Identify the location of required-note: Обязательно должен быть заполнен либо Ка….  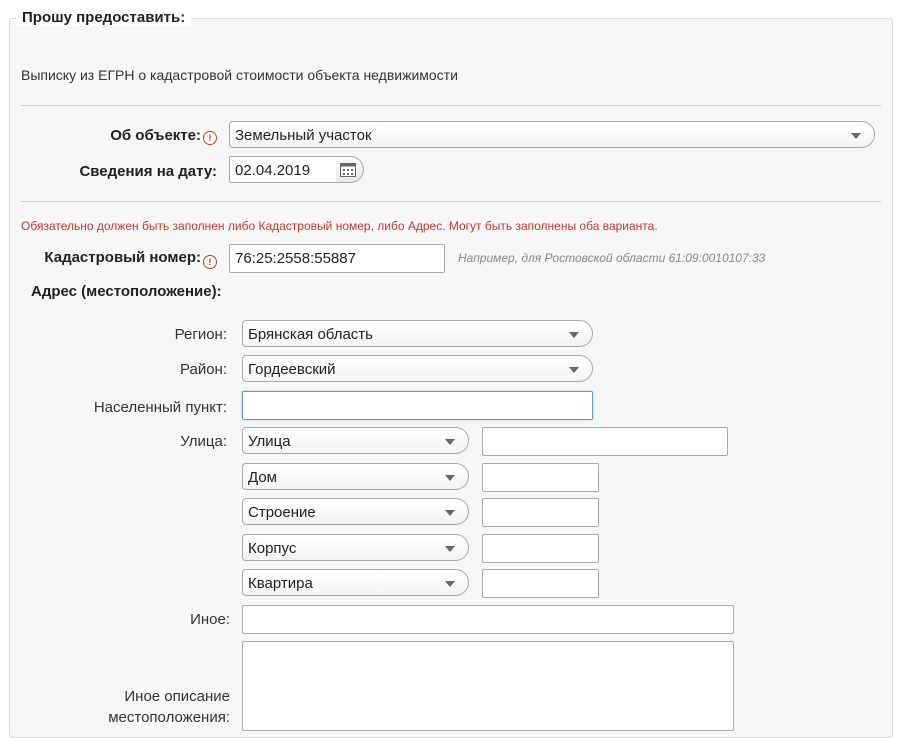
(339, 226).